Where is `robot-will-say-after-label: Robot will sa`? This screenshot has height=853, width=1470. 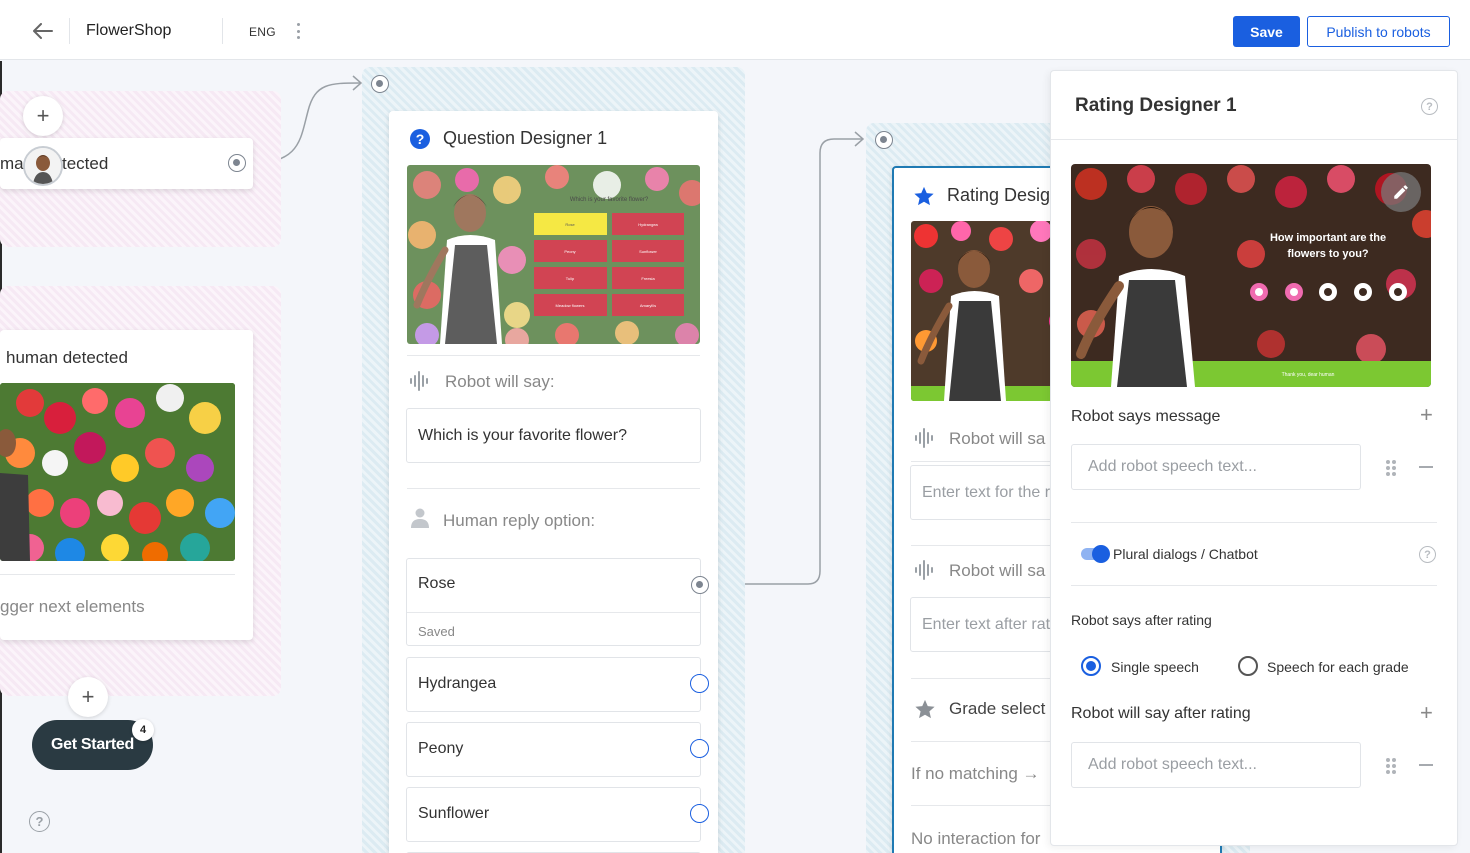 robot-will-say-after-label: Robot will sa is located at coordinates (997, 570).